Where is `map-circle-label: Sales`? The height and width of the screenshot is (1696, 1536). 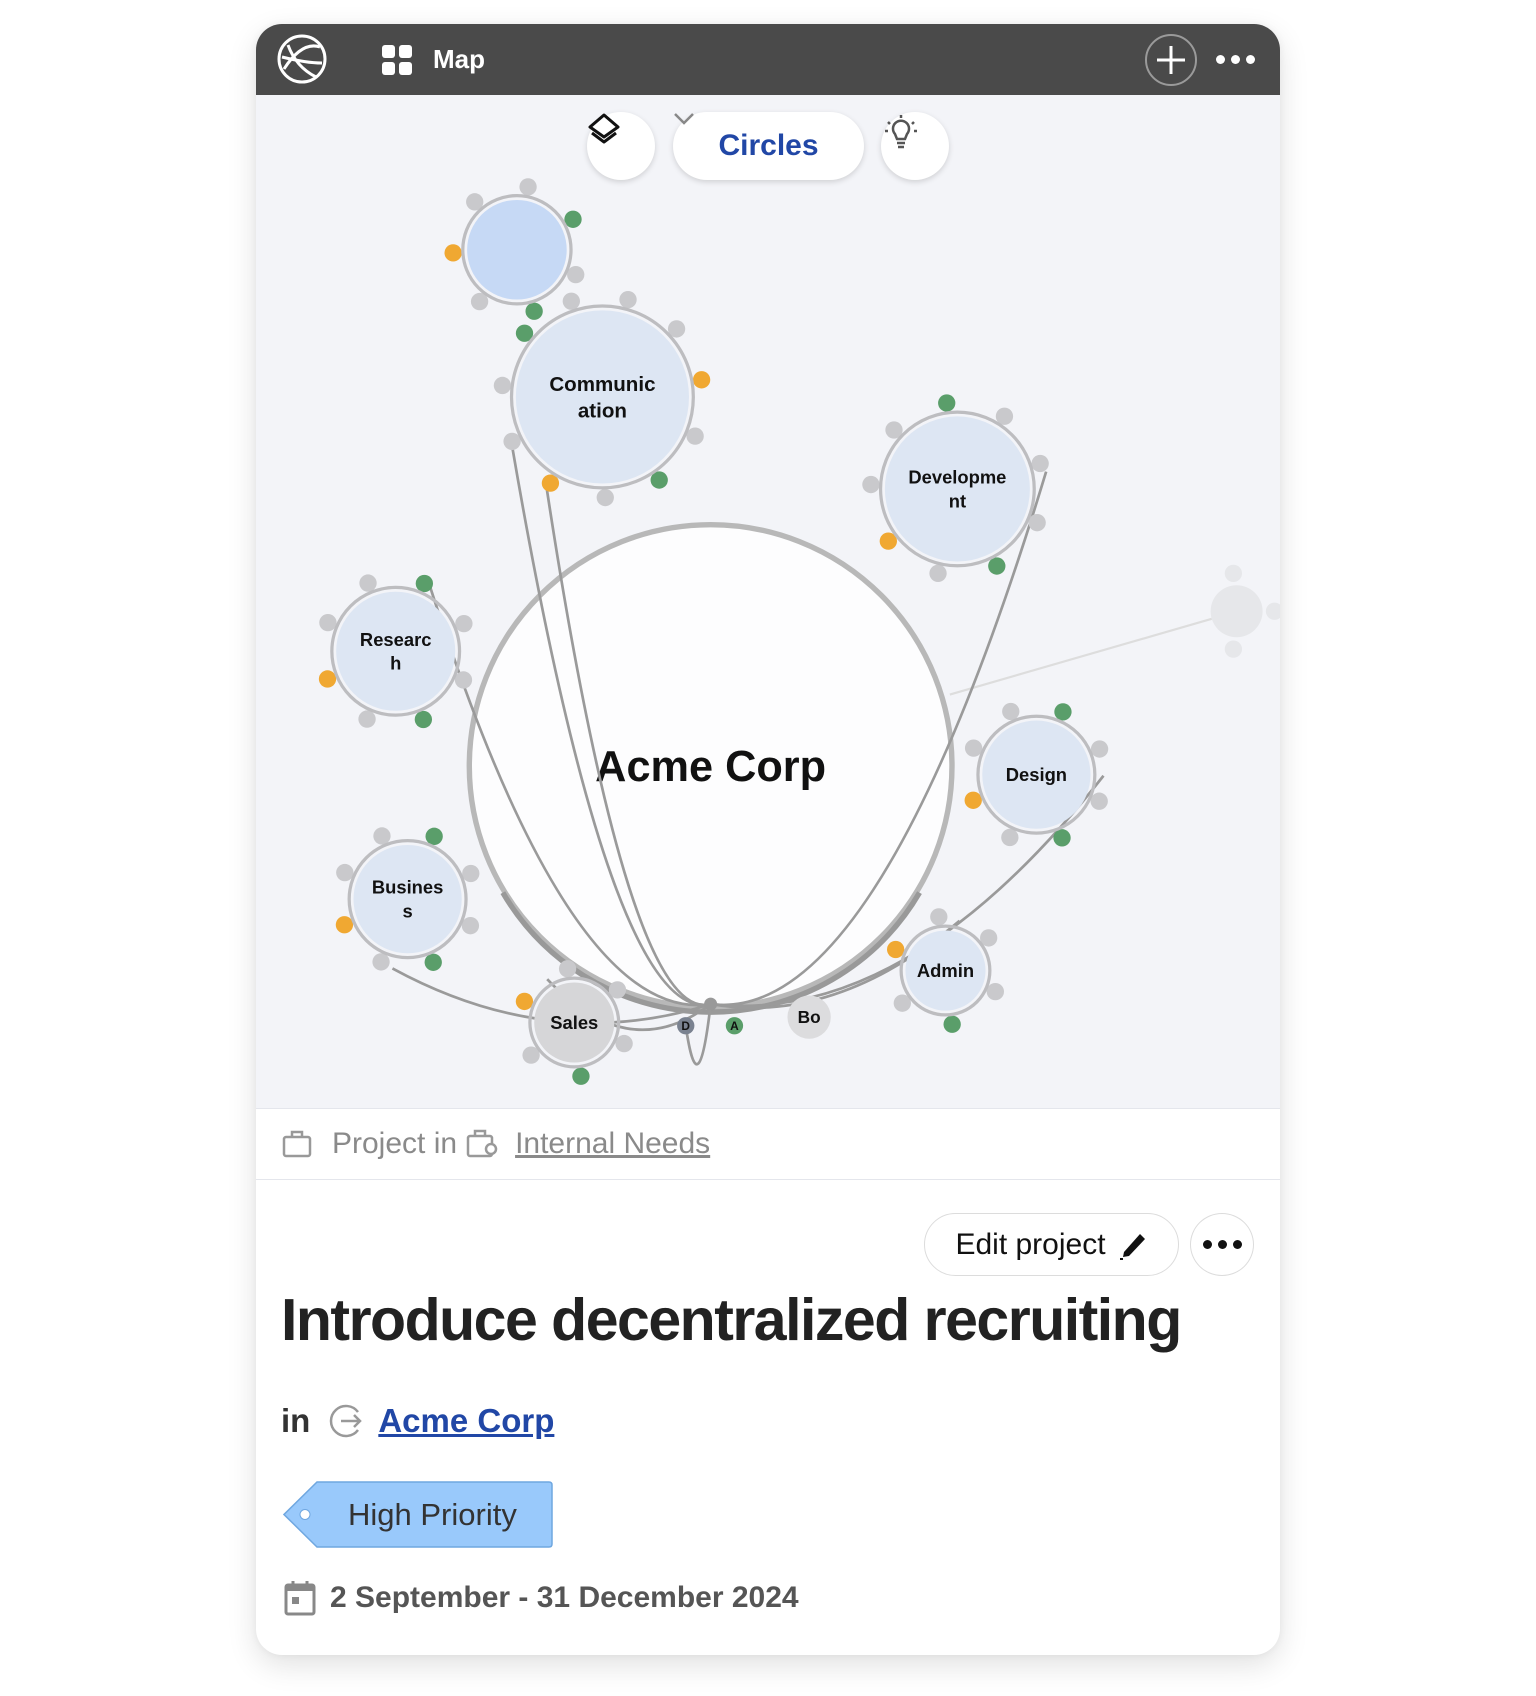
map-circle-label: Sales is located at coordinates (574, 1022).